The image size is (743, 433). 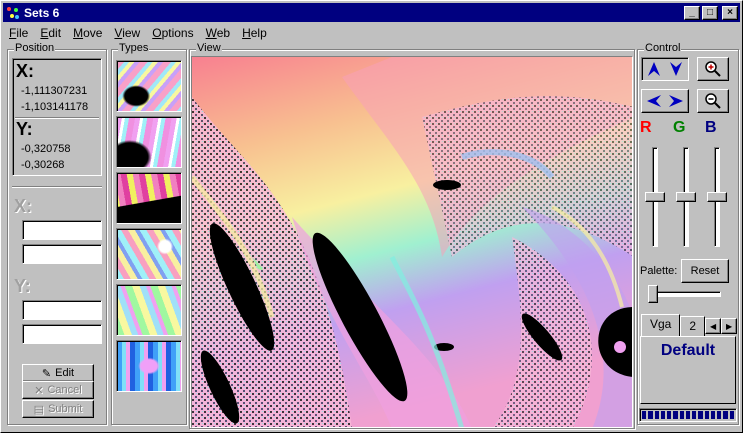 What do you see at coordinates (24, 129) in the screenshot?
I see `y-label: Y:` at bounding box center [24, 129].